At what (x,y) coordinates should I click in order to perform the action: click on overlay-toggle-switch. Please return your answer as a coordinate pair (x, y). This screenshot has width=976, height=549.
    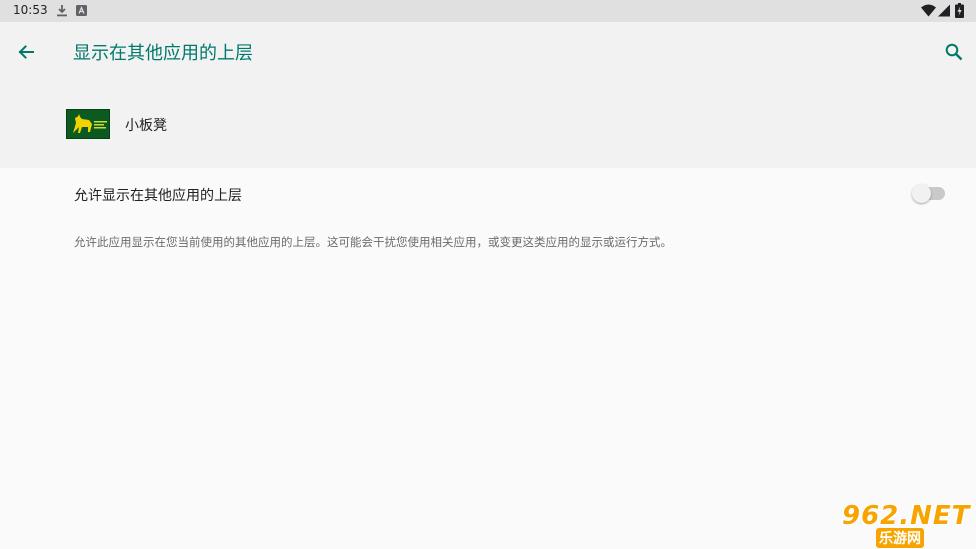
    Looking at the image, I should click on (929, 194).